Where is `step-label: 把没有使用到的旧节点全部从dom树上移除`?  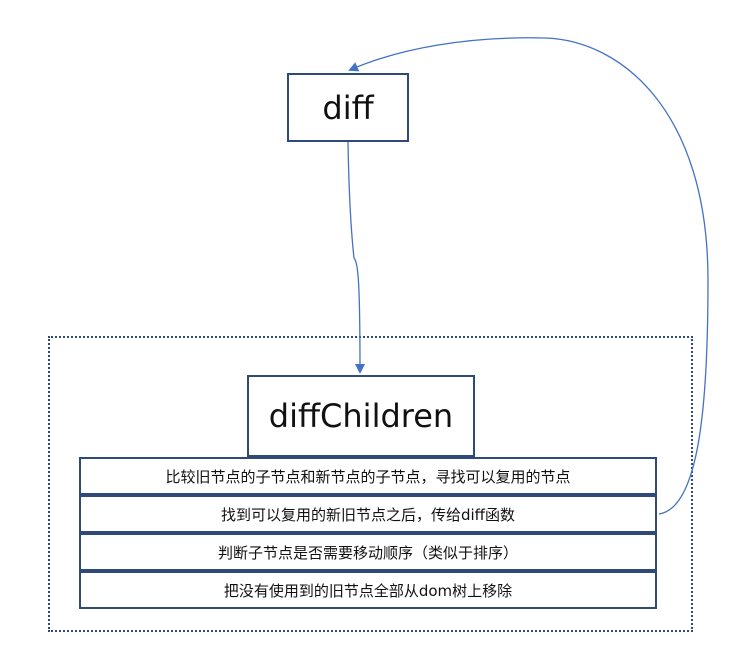 step-label: 把没有使用到的旧节点全部从dom树上移除 is located at coordinates (368, 590).